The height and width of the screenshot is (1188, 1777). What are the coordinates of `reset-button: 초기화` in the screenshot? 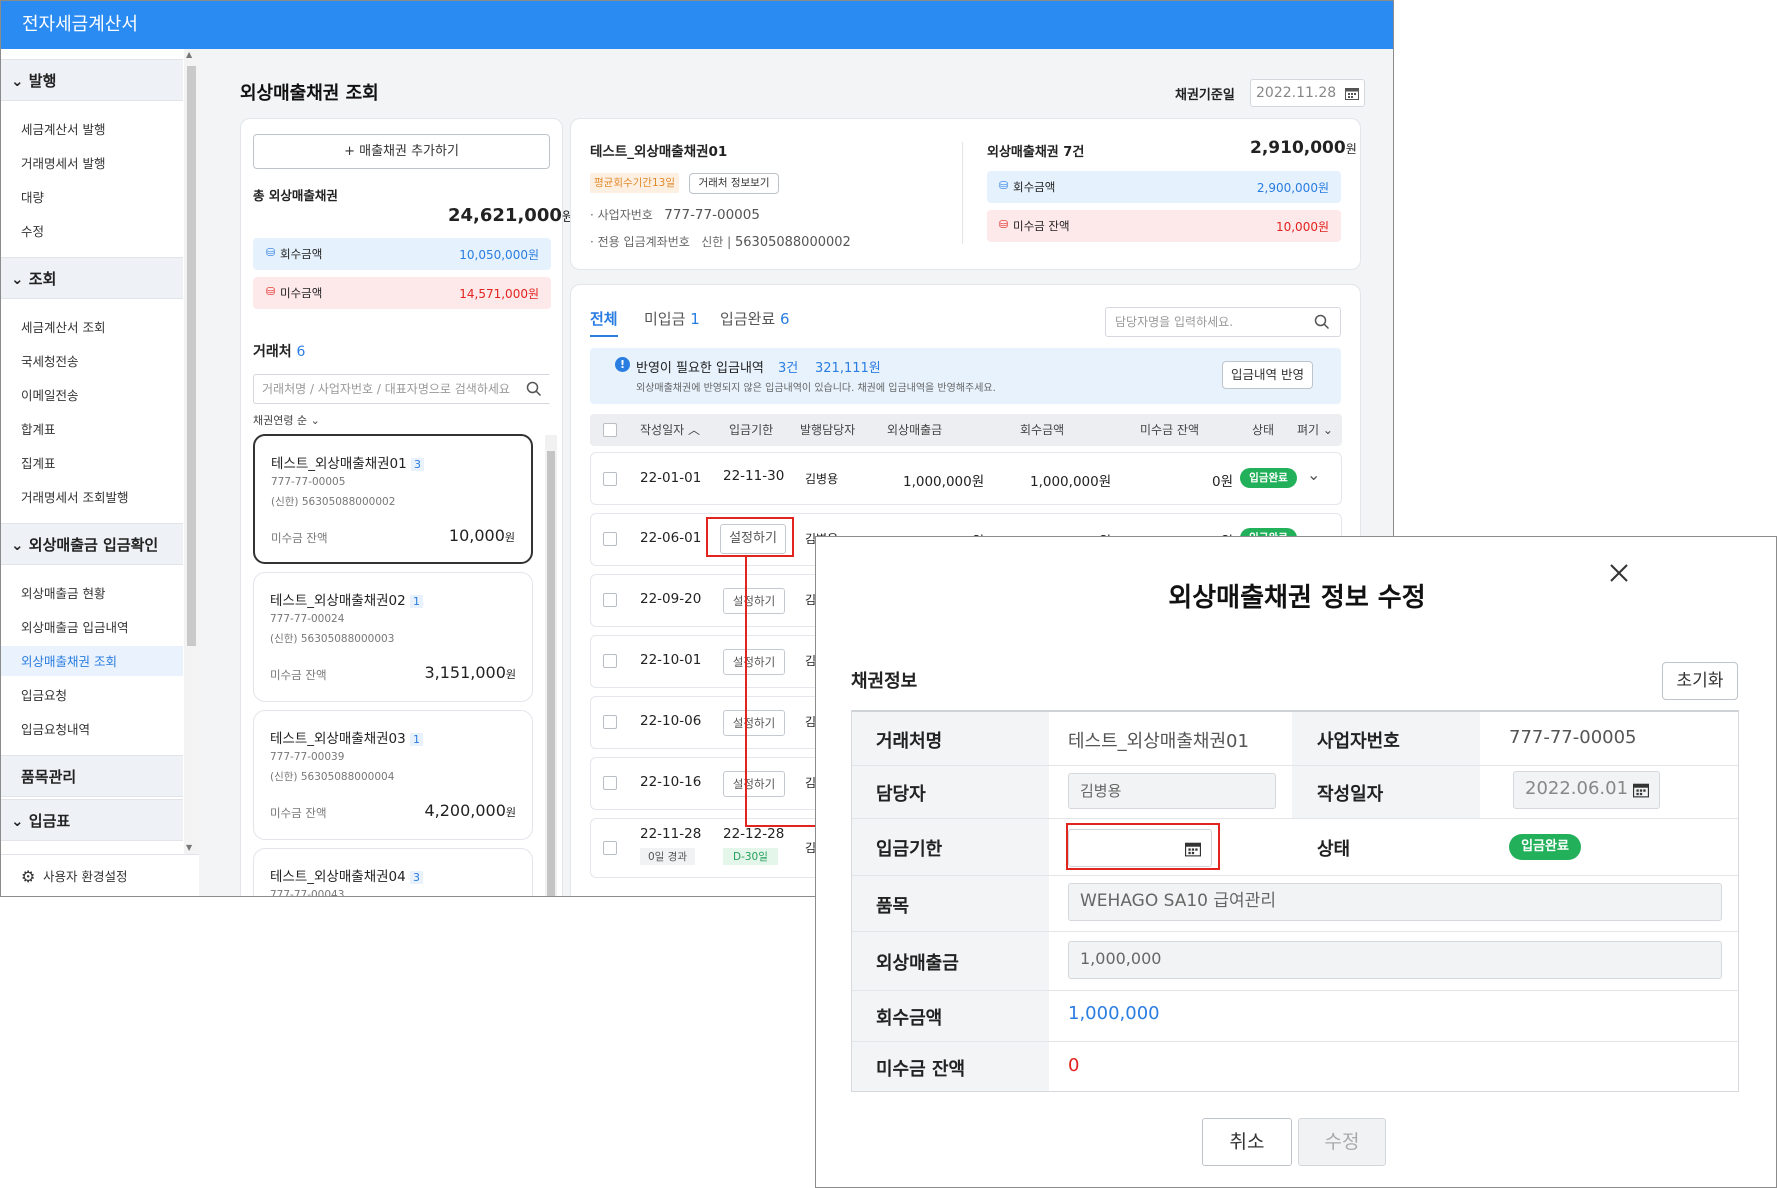 It's located at (1700, 681).